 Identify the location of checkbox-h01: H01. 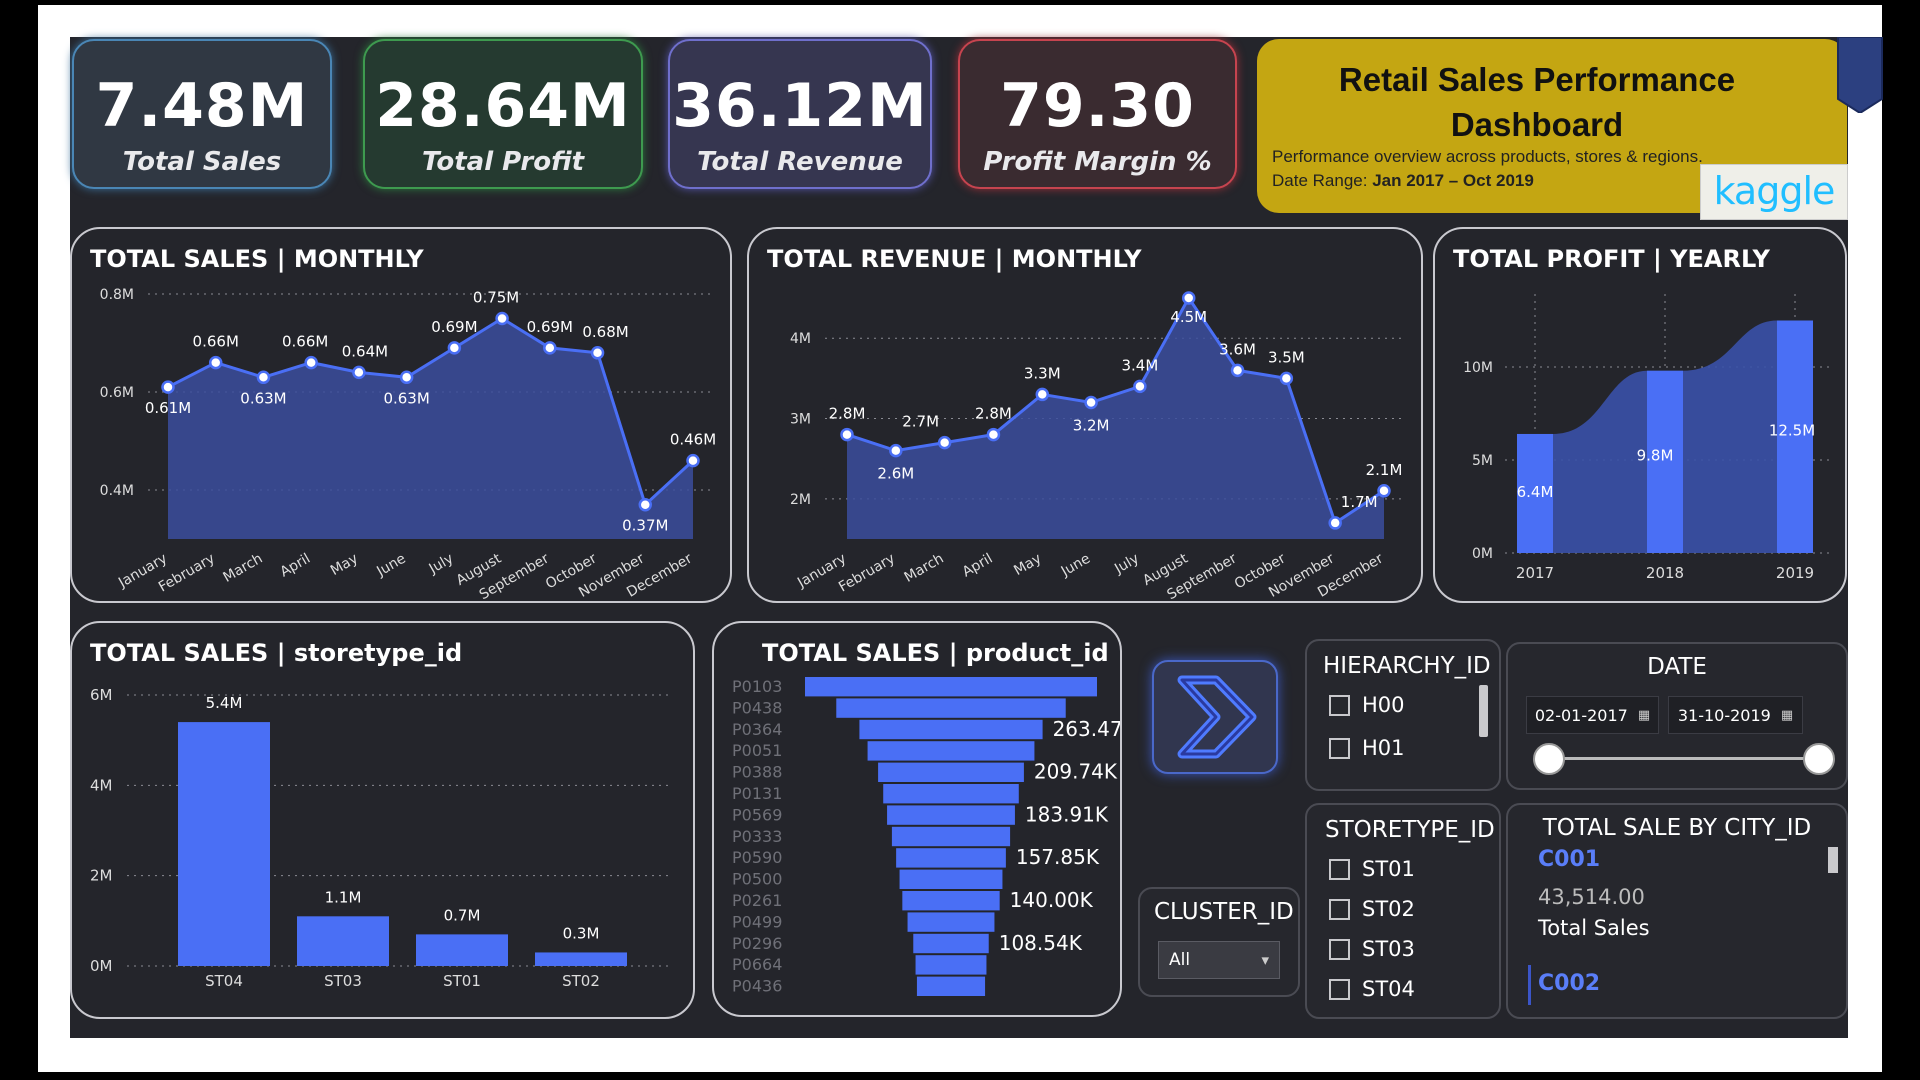
(1367, 748).